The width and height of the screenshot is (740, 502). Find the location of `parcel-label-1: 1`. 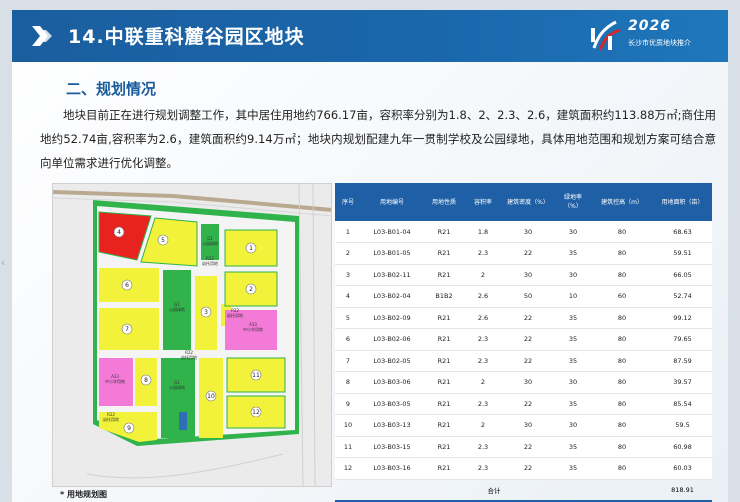

parcel-label-1: 1 is located at coordinates (251, 248).